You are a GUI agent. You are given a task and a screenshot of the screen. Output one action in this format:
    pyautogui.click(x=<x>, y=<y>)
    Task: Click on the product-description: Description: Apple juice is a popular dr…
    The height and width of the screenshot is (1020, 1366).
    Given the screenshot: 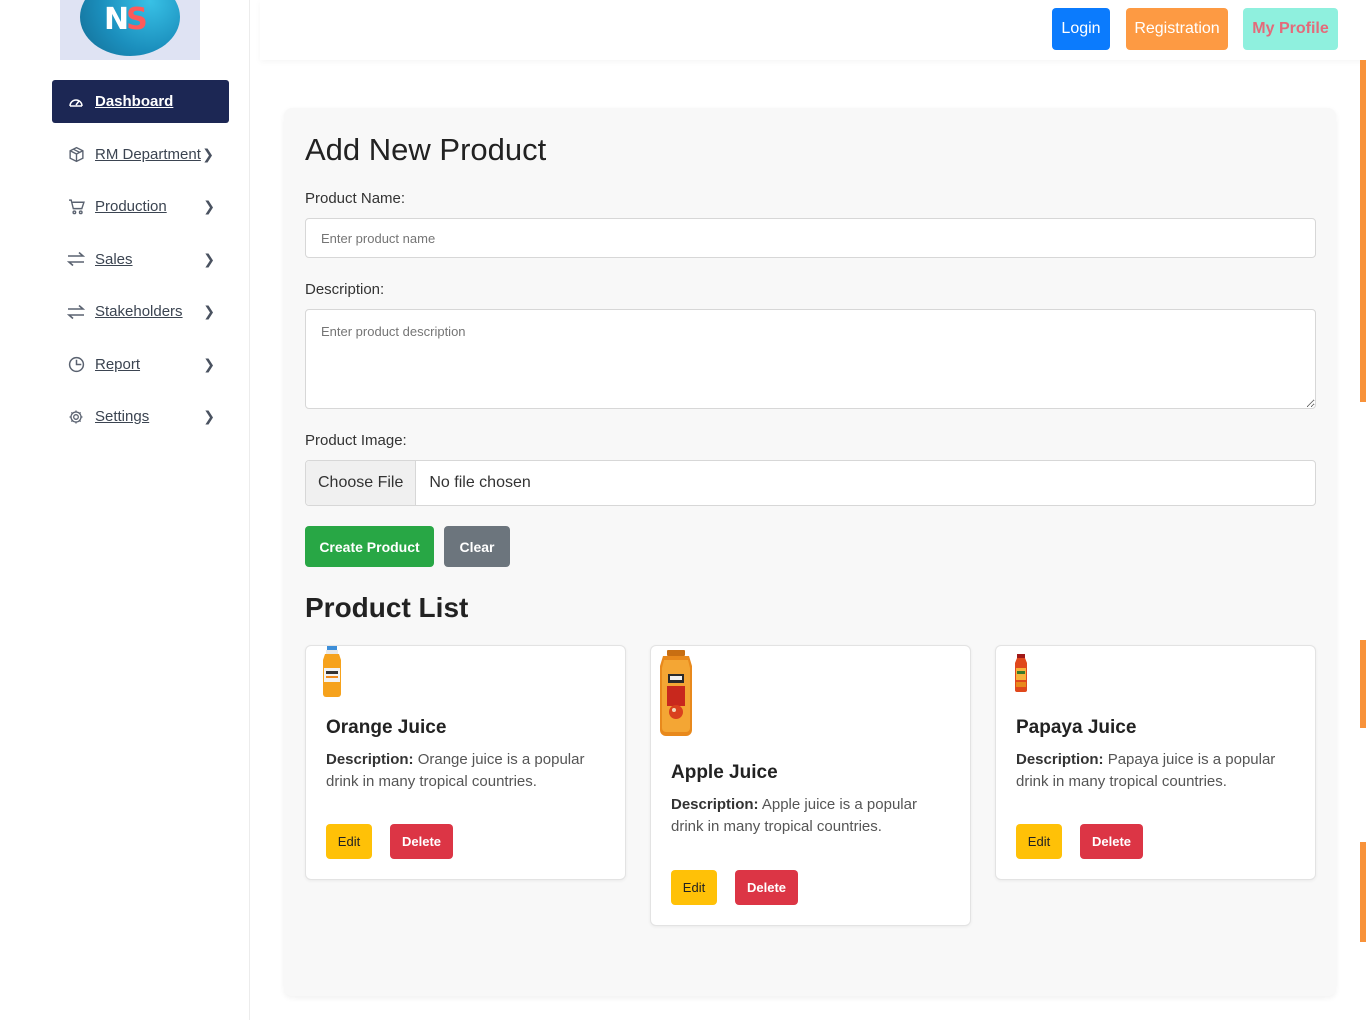 What is the action you would take?
    pyautogui.click(x=794, y=815)
    